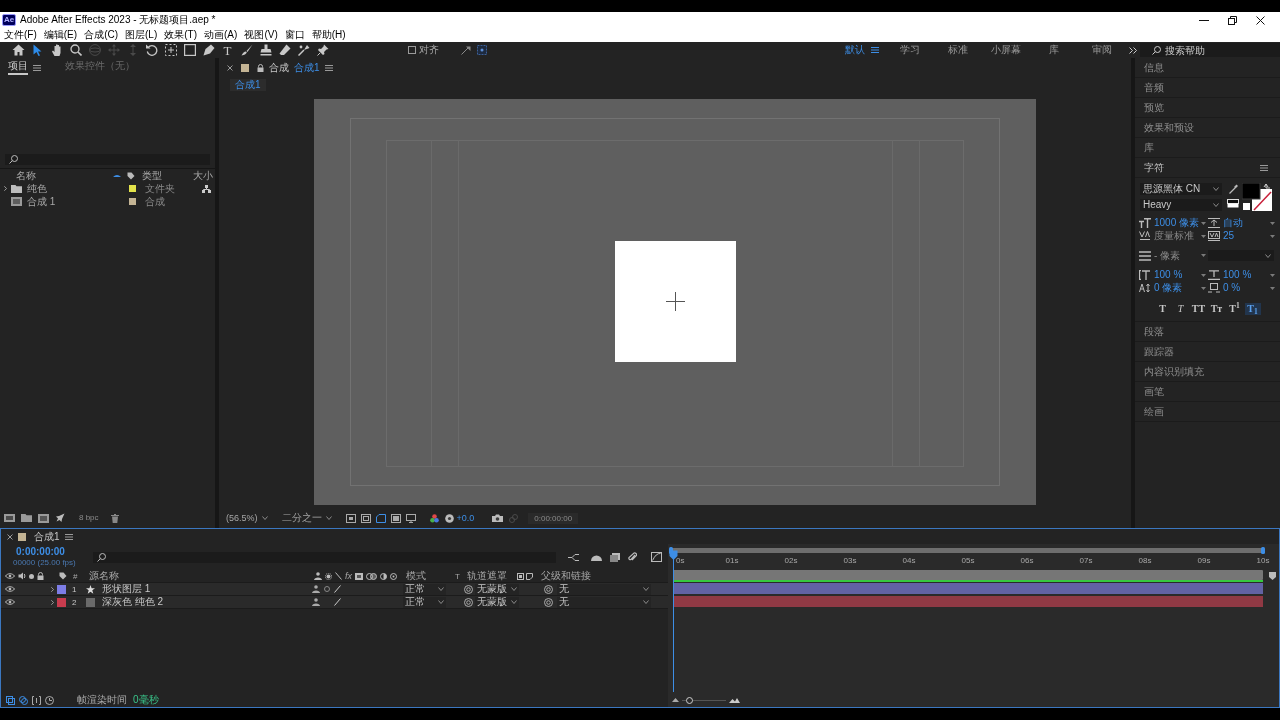  What do you see at coordinates (1167, 255) in the screenshot?
I see `stroke-width-value: - 像素` at bounding box center [1167, 255].